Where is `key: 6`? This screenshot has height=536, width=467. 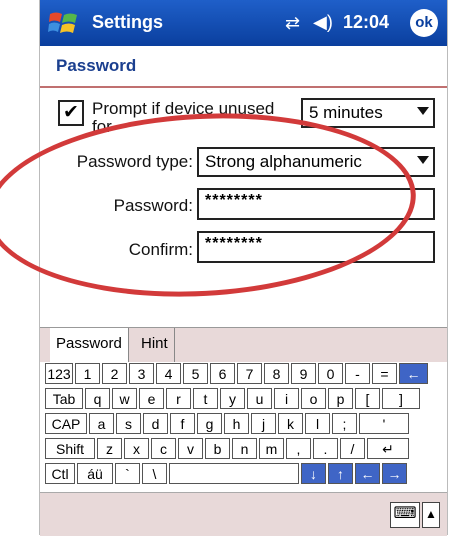 key: 6 is located at coordinates (222, 373).